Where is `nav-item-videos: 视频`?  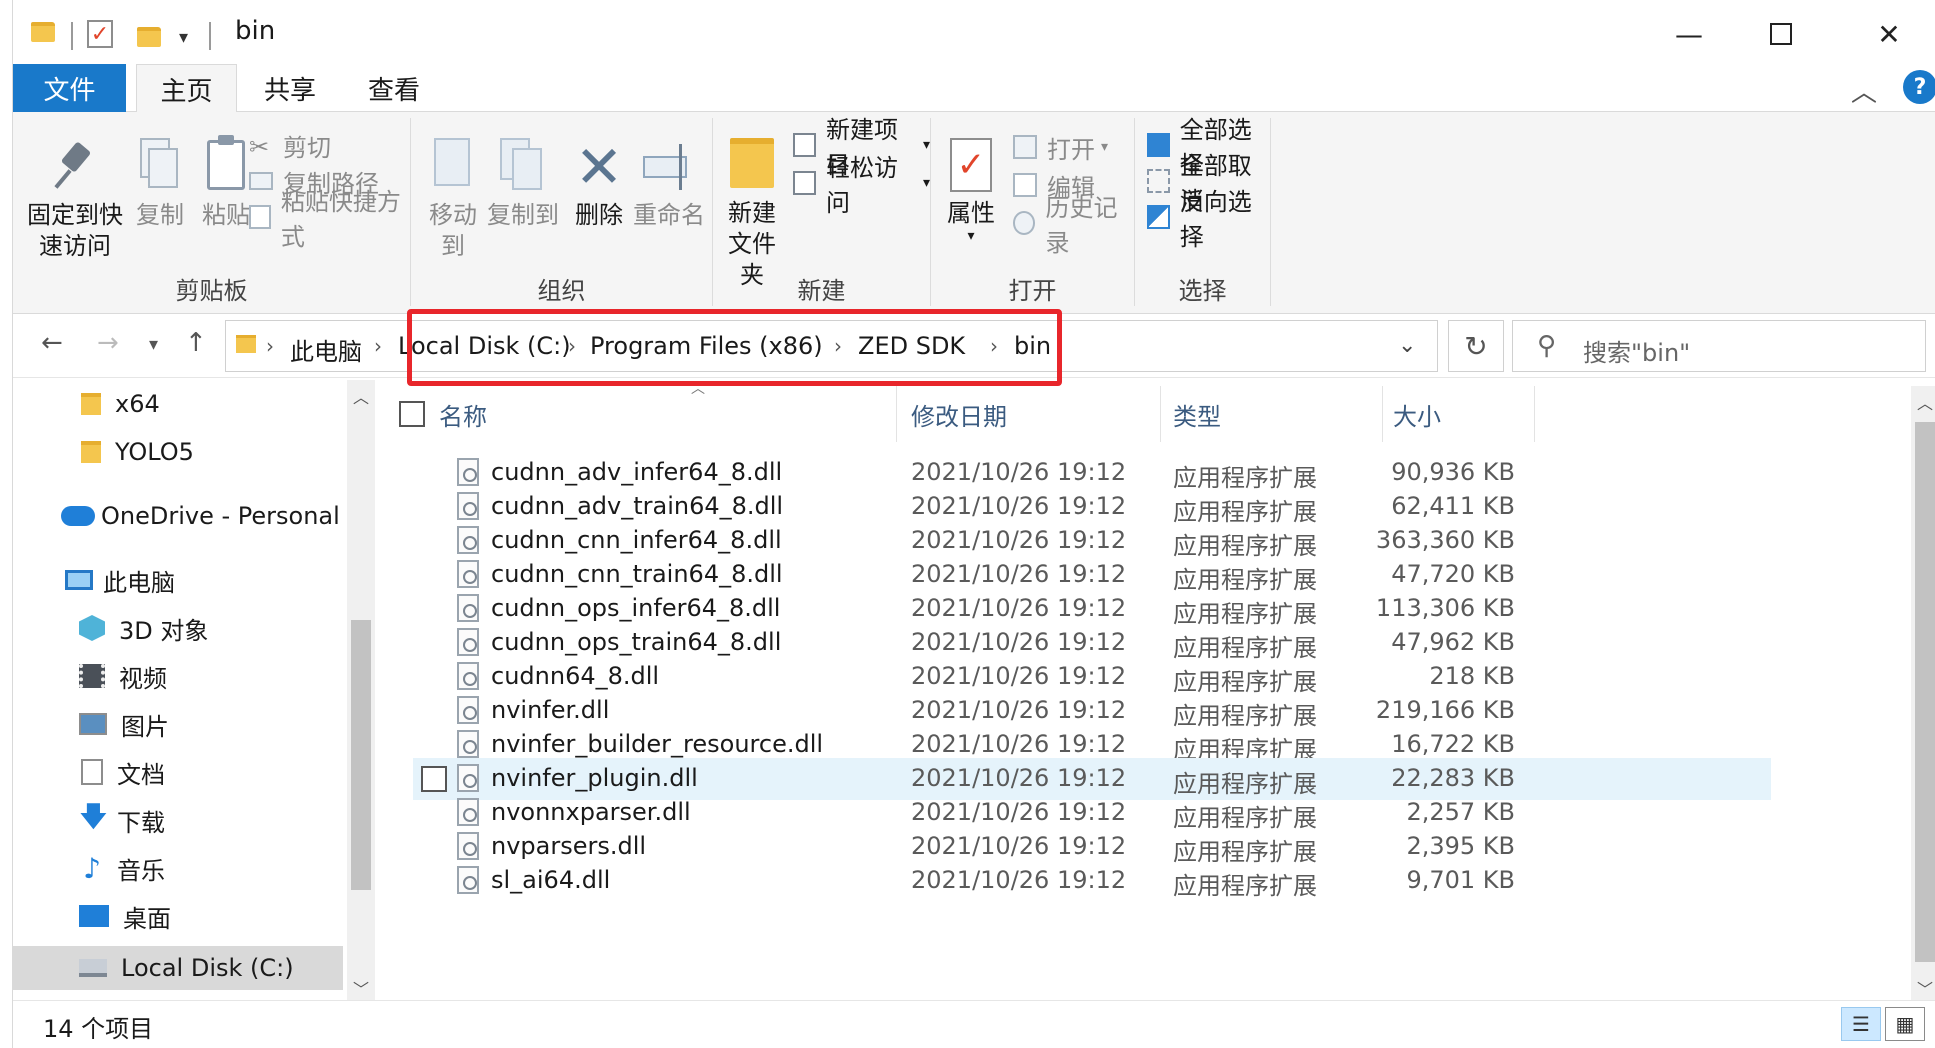 nav-item-videos: 视频 is located at coordinates (178, 676).